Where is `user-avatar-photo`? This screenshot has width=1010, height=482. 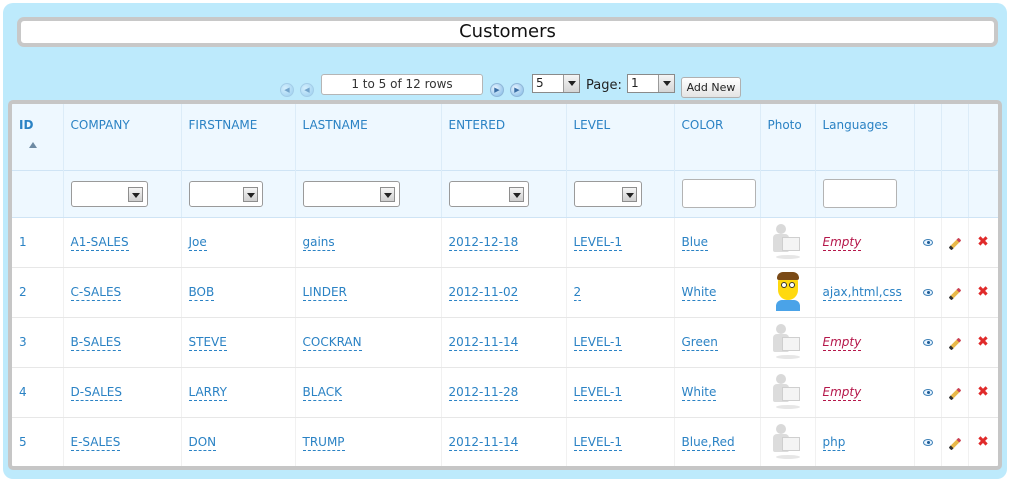 user-avatar-photo is located at coordinates (786, 292).